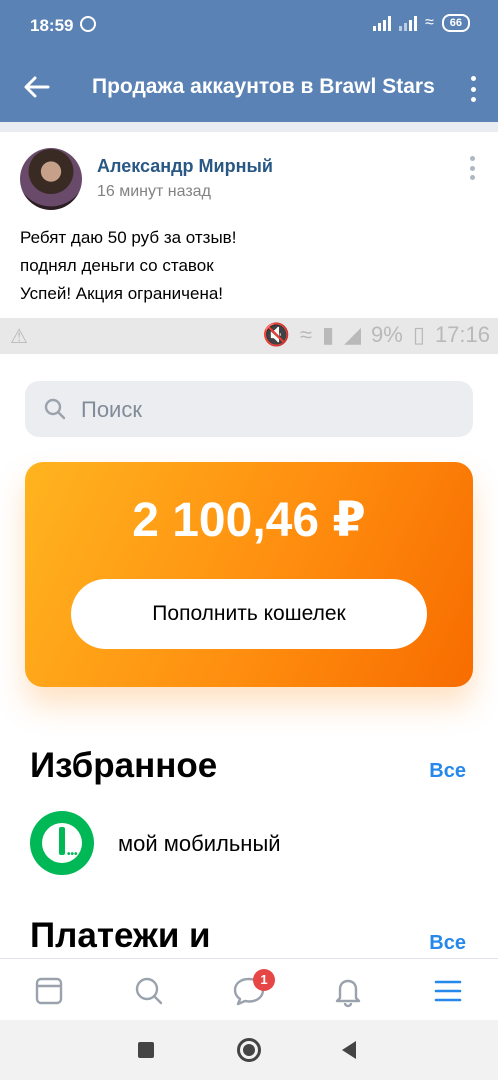  I want to click on home-button, so click(249, 1050).